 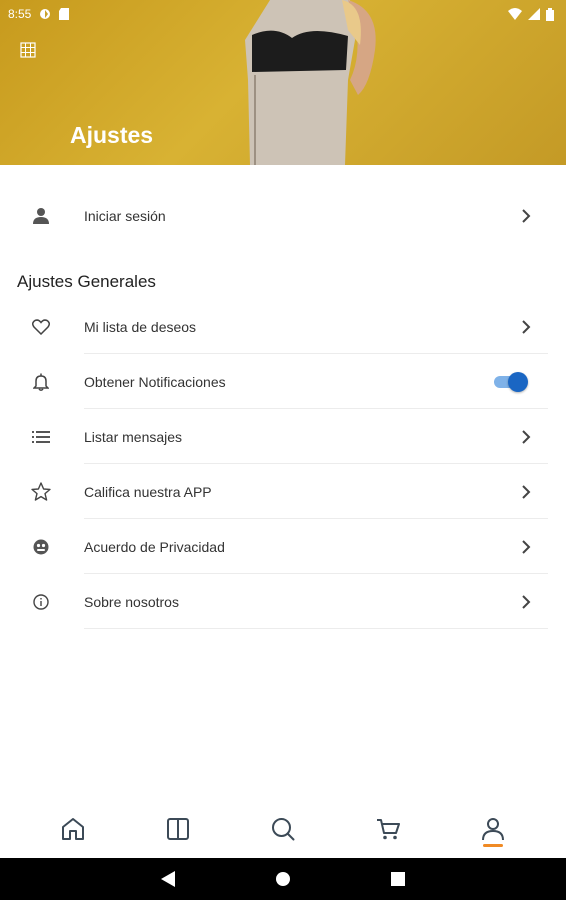 I want to click on nav-cart, so click(x=388, y=829).